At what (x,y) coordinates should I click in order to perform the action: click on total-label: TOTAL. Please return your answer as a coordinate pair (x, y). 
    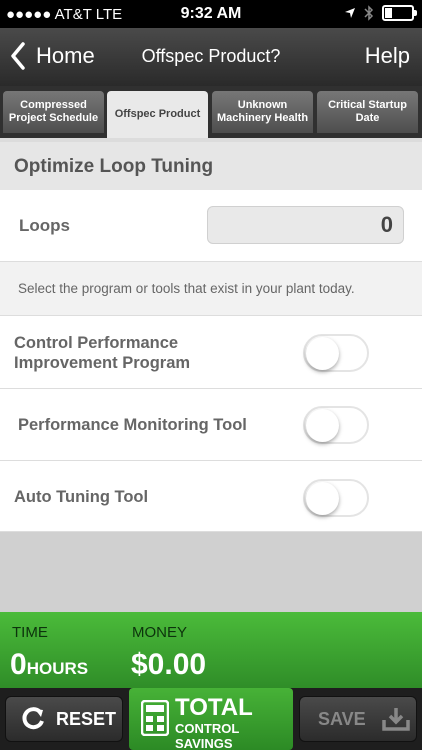
    Looking at the image, I should click on (214, 707).